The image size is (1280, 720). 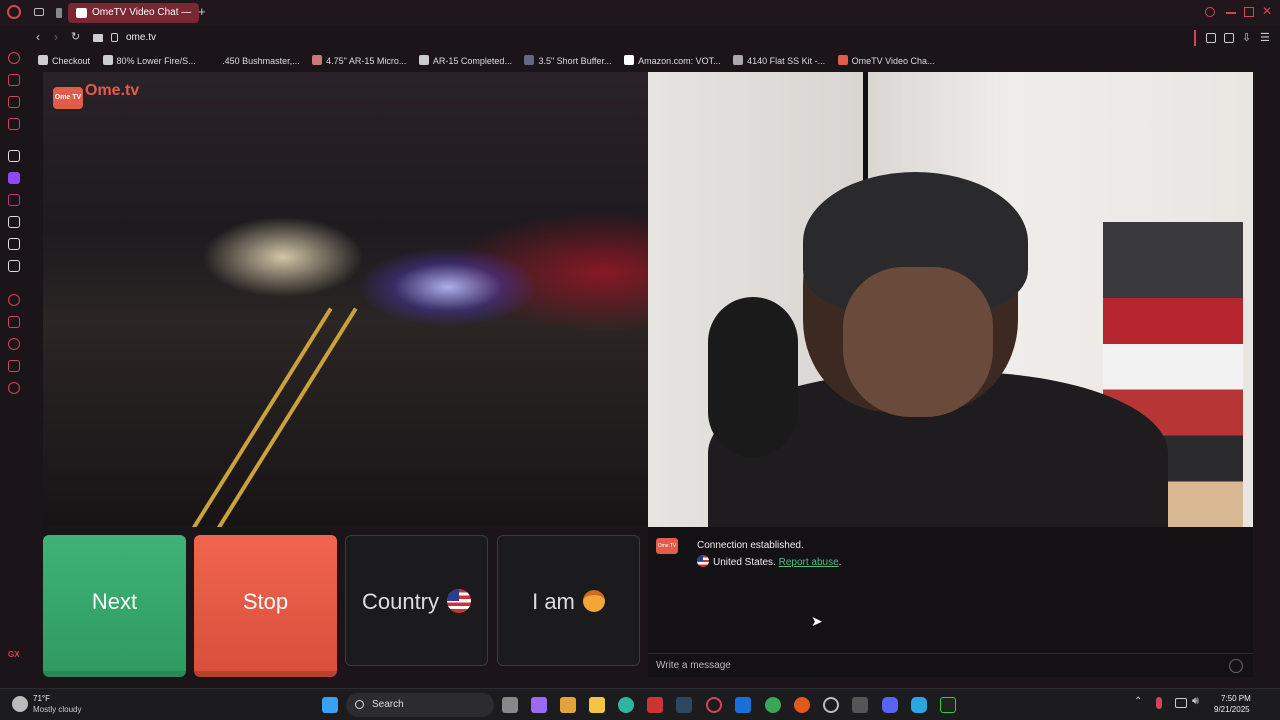 What do you see at coordinates (38, 37) in the screenshot?
I see `back-icon: ‹` at bounding box center [38, 37].